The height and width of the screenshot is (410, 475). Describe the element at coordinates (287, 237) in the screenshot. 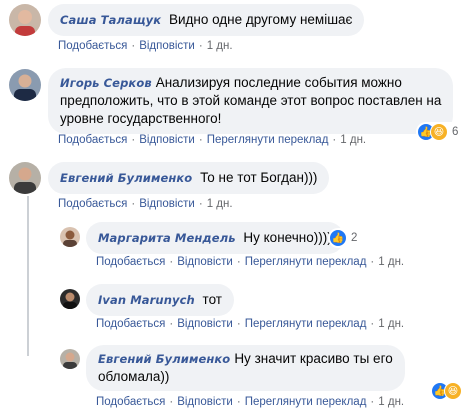

I see `comment-text: Ну конечно))))` at that location.